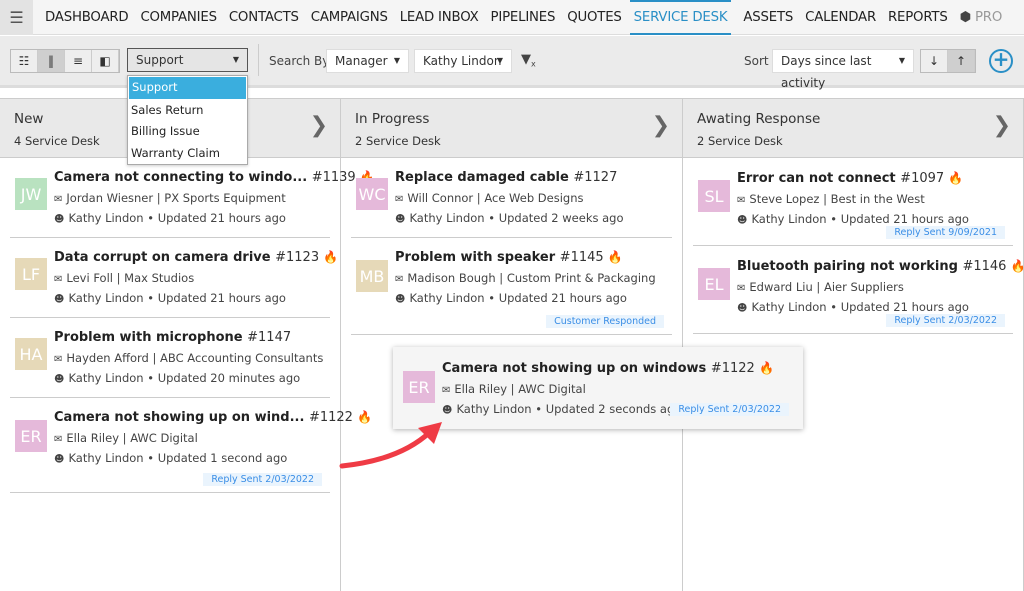 Image resolution: width=1024 pixels, height=591 pixels. Describe the element at coordinates (264, 17) in the screenshot. I see `nav-item-contacts: CONTACTS` at that location.